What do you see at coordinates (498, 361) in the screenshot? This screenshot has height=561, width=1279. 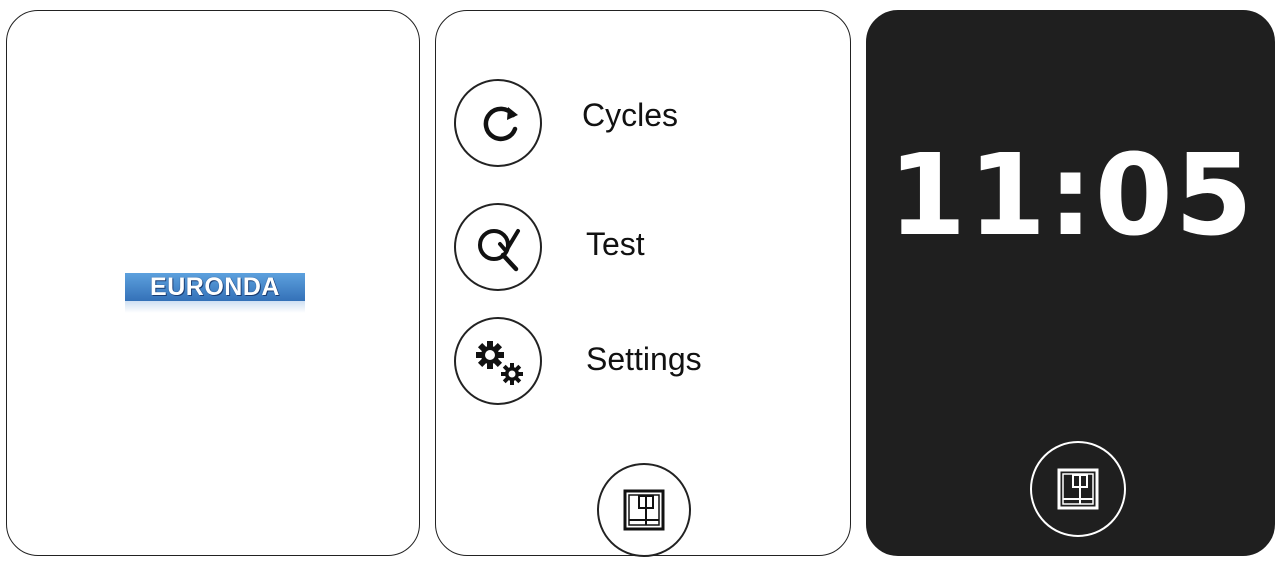 I see `settings-button` at bounding box center [498, 361].